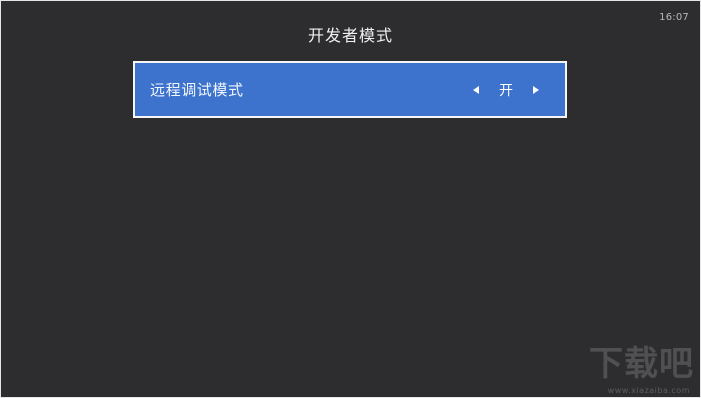  I want to click on page-title: 开发者模式, so click(350, 35).